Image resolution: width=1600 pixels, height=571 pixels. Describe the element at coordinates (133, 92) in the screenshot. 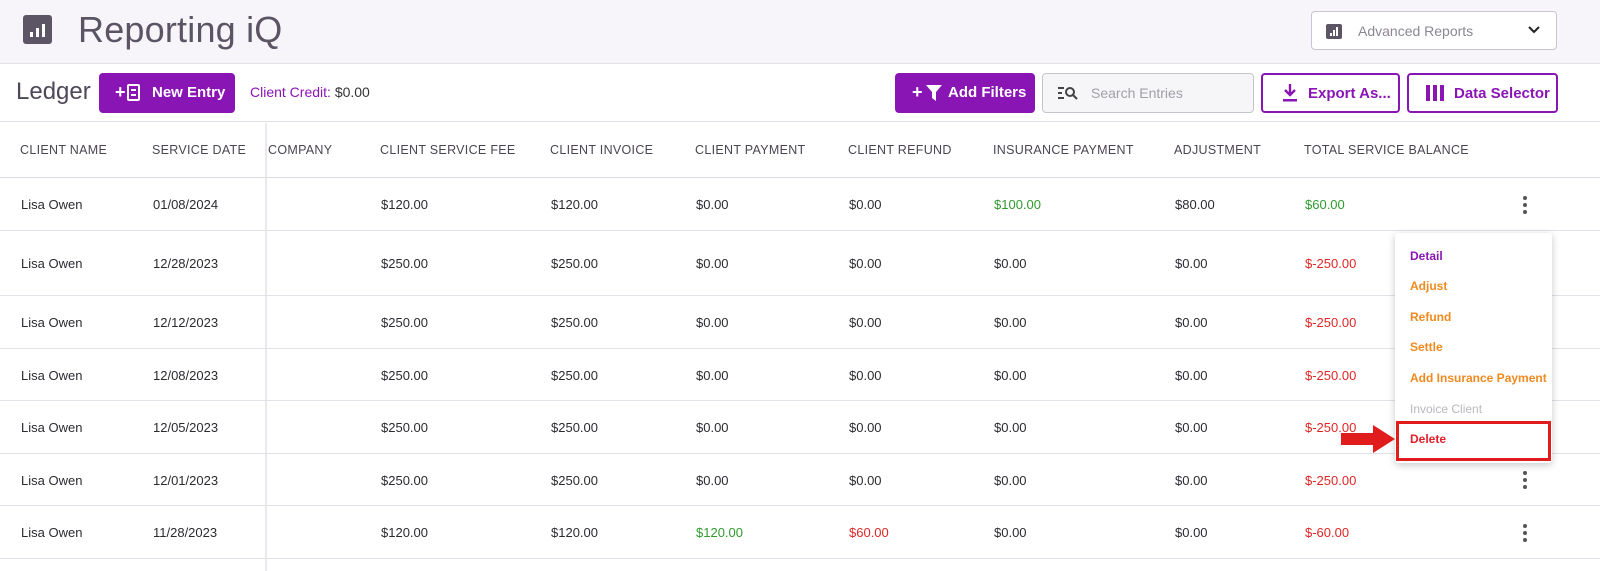

I see `document-icon` at that location.